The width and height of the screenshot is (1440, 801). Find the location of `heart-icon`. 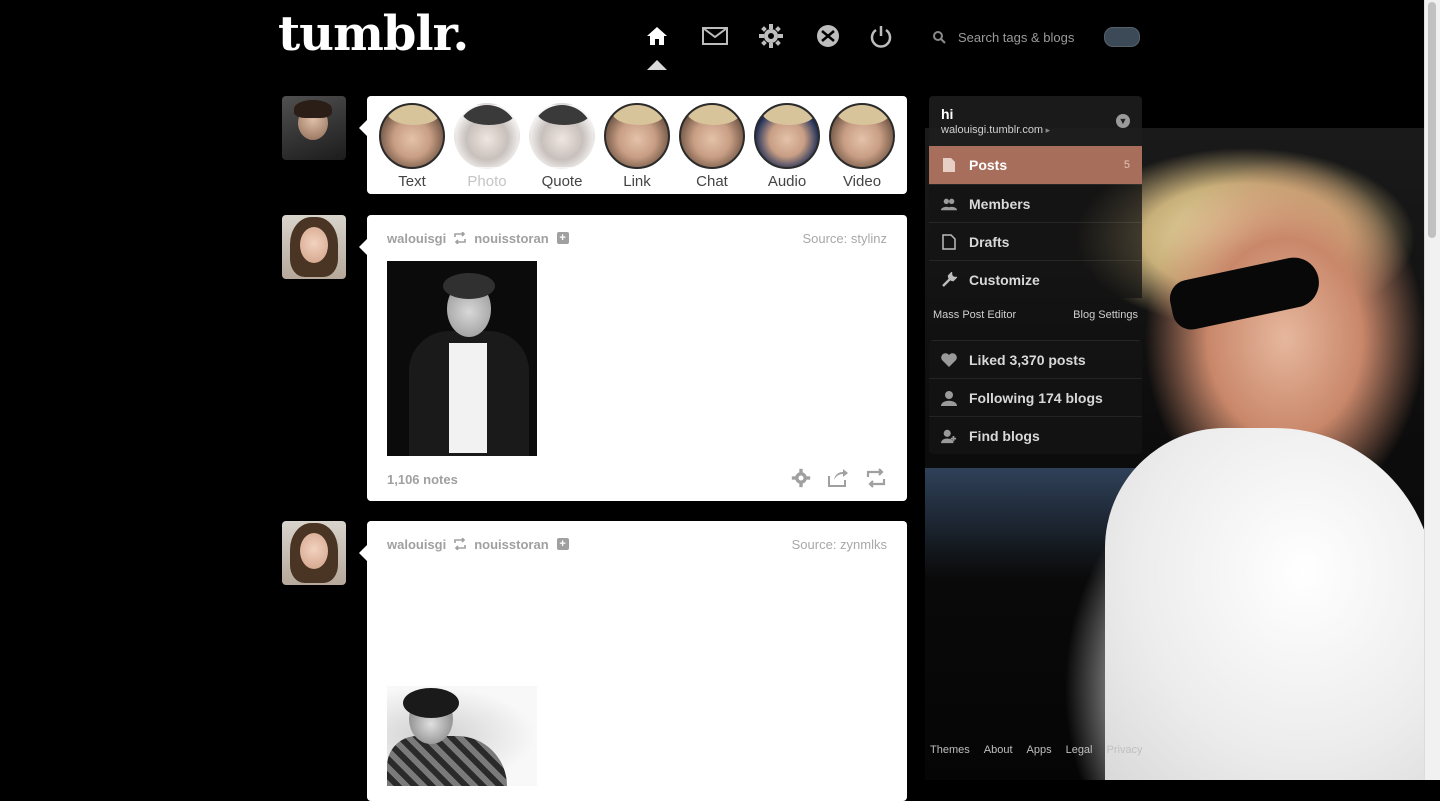

heart-icon is located at coordinates (949, 360).